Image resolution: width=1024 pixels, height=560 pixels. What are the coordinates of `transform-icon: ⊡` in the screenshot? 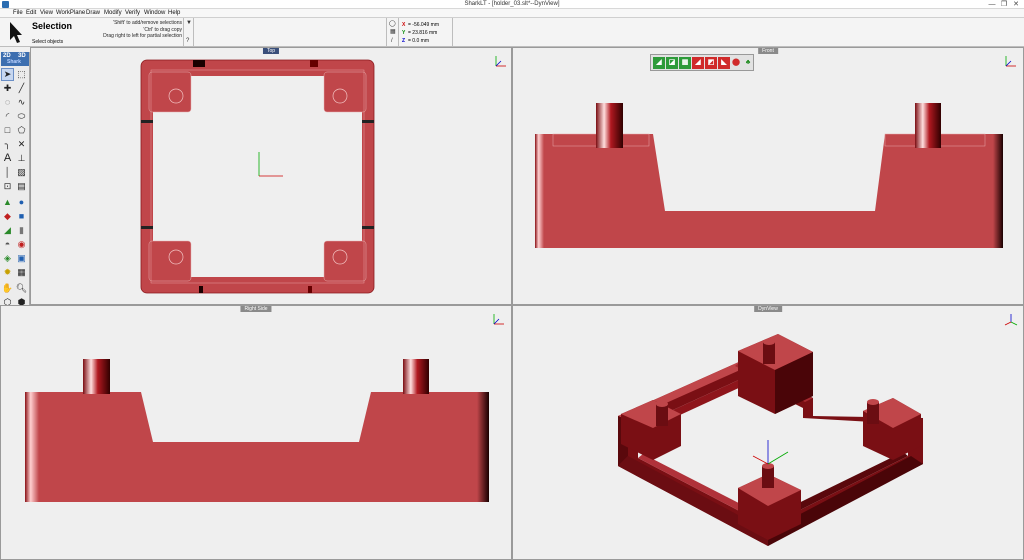 It's located at (7, 186).